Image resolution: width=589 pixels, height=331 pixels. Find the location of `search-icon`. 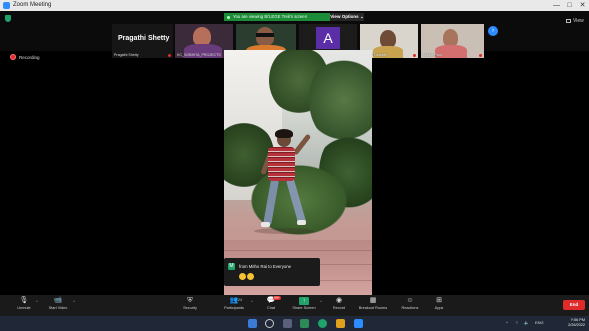

search-icon is located at coordinates (269, 323).